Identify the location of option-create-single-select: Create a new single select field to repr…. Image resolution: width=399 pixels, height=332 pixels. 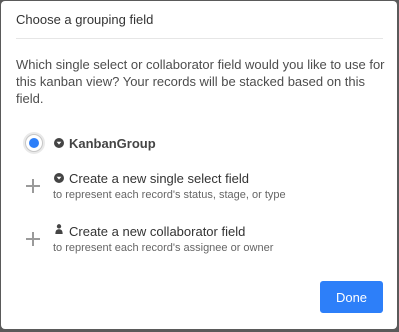
(199, 187).